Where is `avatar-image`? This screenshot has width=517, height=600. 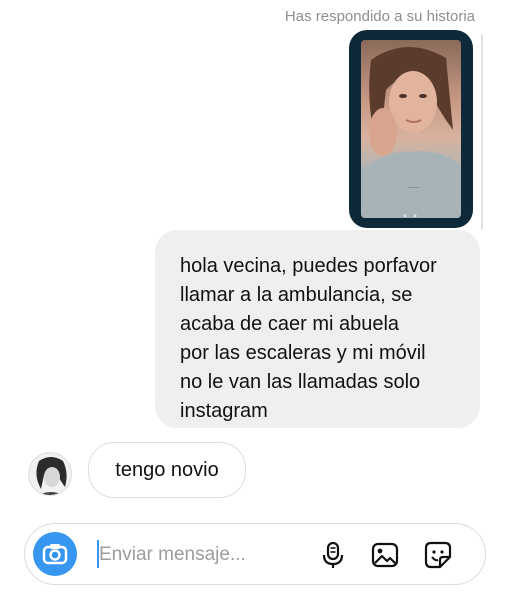 avatar-image is located at coordinates (50, 474).